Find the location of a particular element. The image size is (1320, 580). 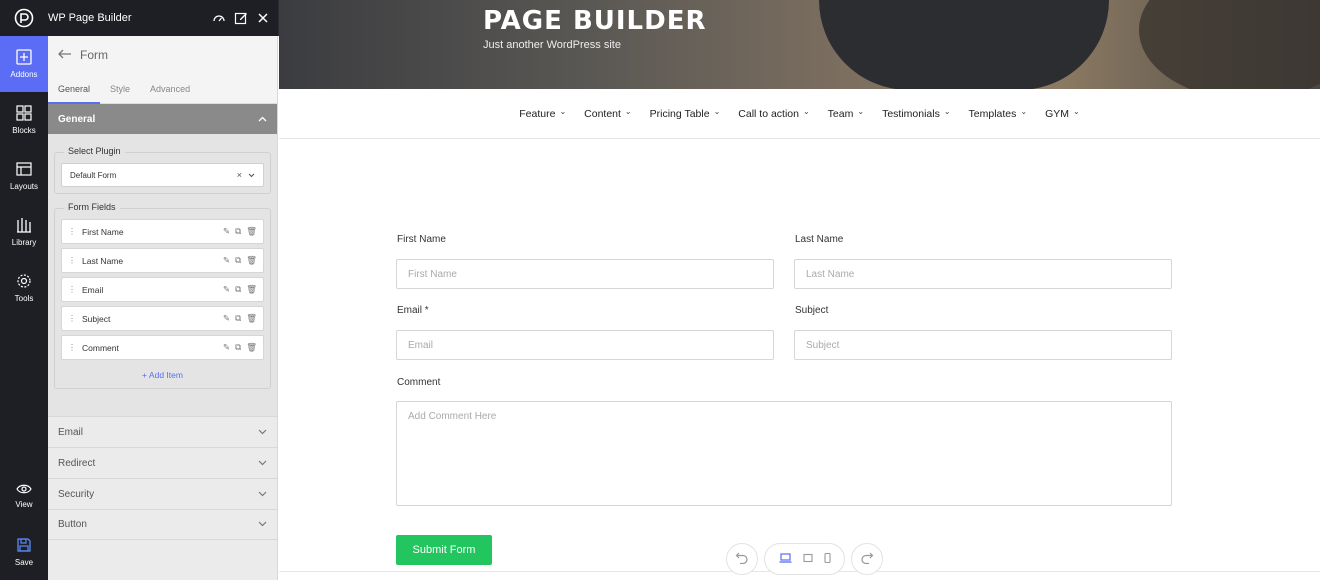

chevron-up-icon is located at coordinates (262, 119).